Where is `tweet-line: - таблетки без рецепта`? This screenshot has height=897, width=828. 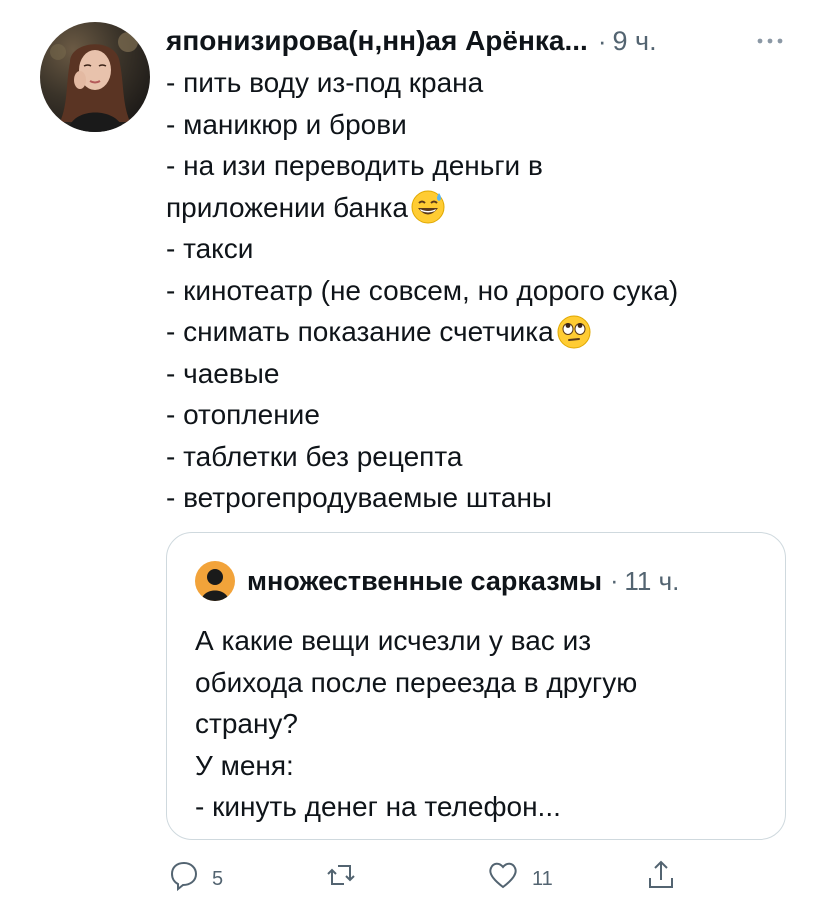 tweet-line: - таблетки без рецепта is located at coordinates (314, 456).